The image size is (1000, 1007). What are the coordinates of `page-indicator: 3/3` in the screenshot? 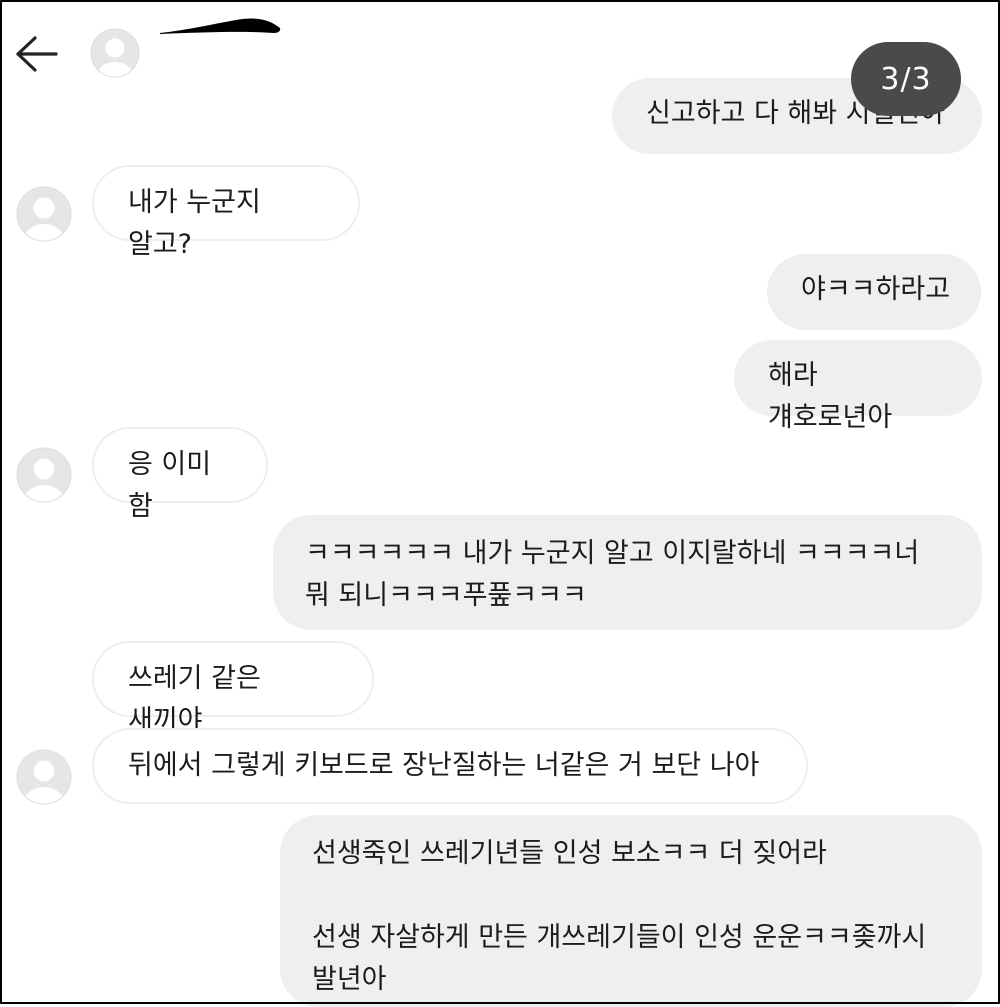 It's located at (906, 79).